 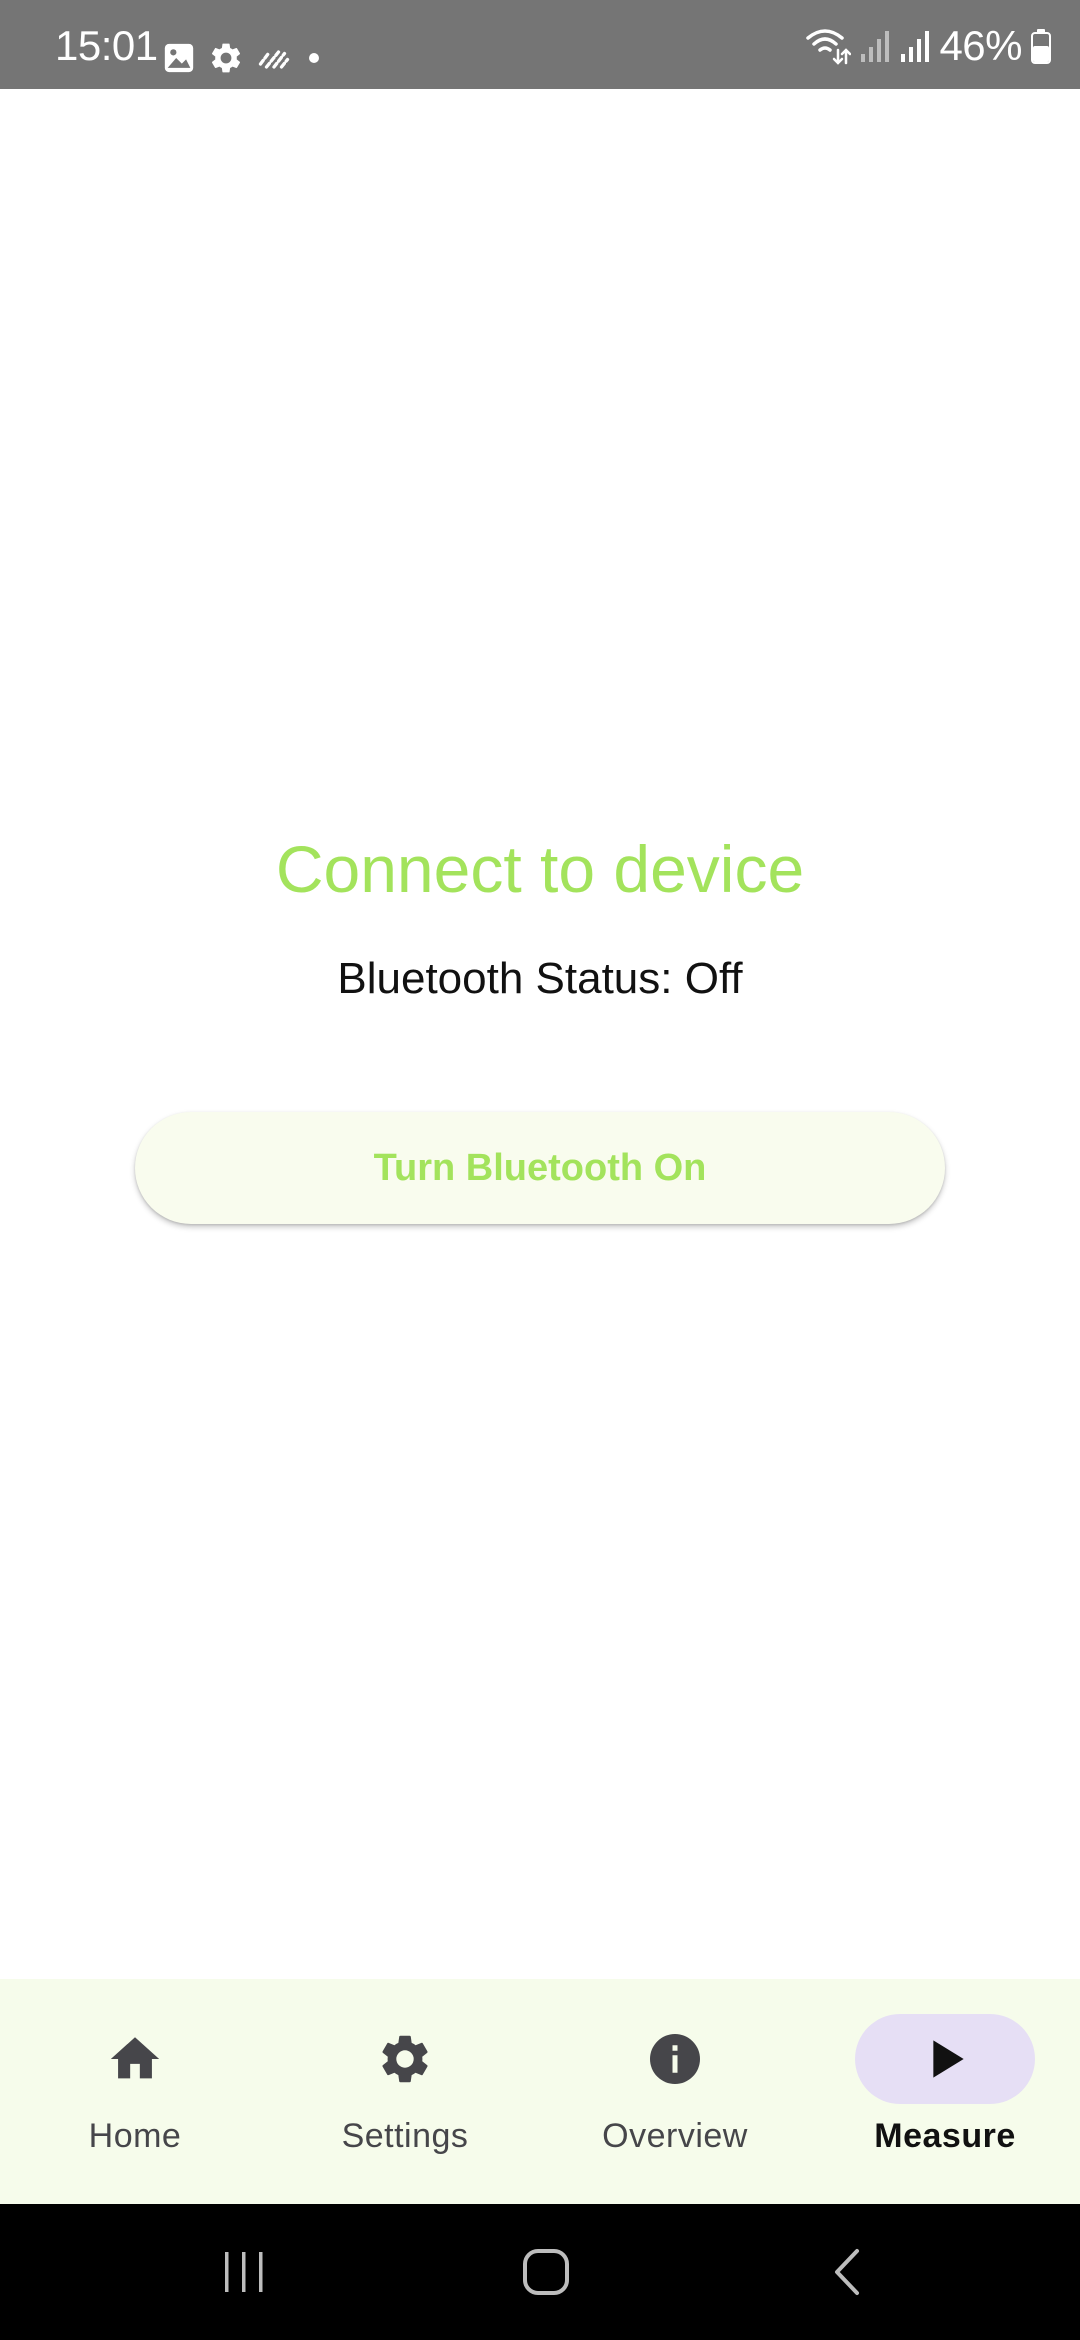 What do you see at coordinates (540, 978) in the screenshot?
I see `bluetooth-status: Bluetooth Status: Off` at bounding box center [540, 978].